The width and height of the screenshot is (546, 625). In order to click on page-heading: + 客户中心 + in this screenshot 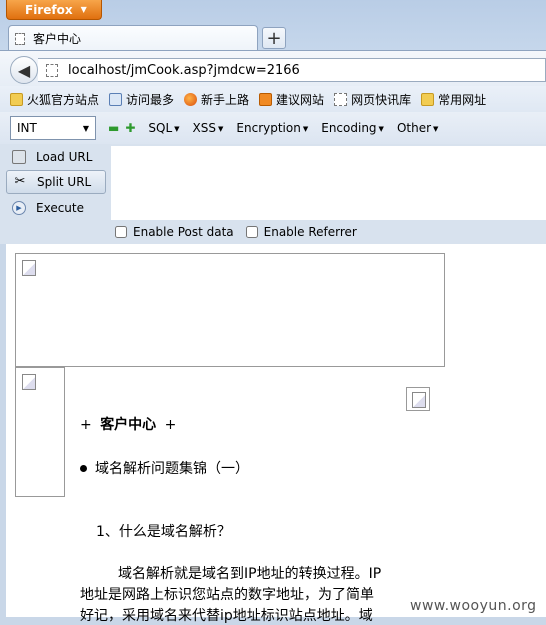, I will do `click(128, 424)`.